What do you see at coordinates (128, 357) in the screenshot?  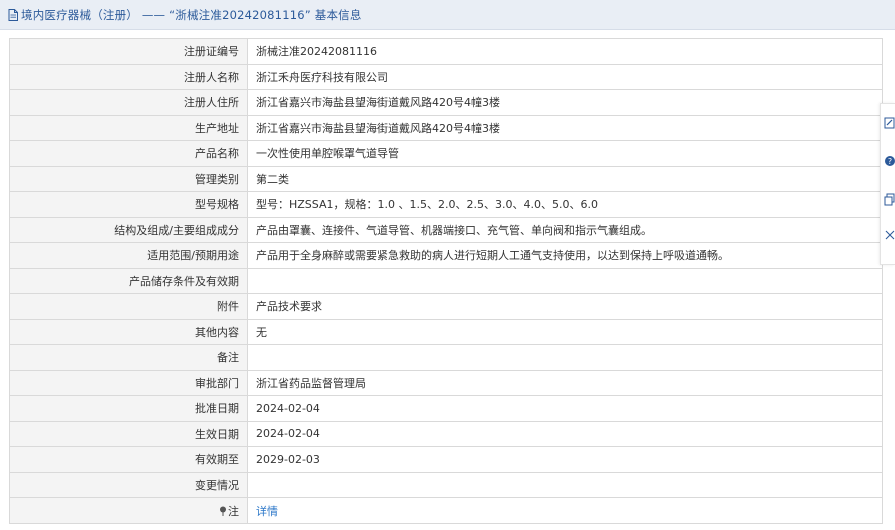 I see `row-label: 备注` at bounding box center [128, 357].